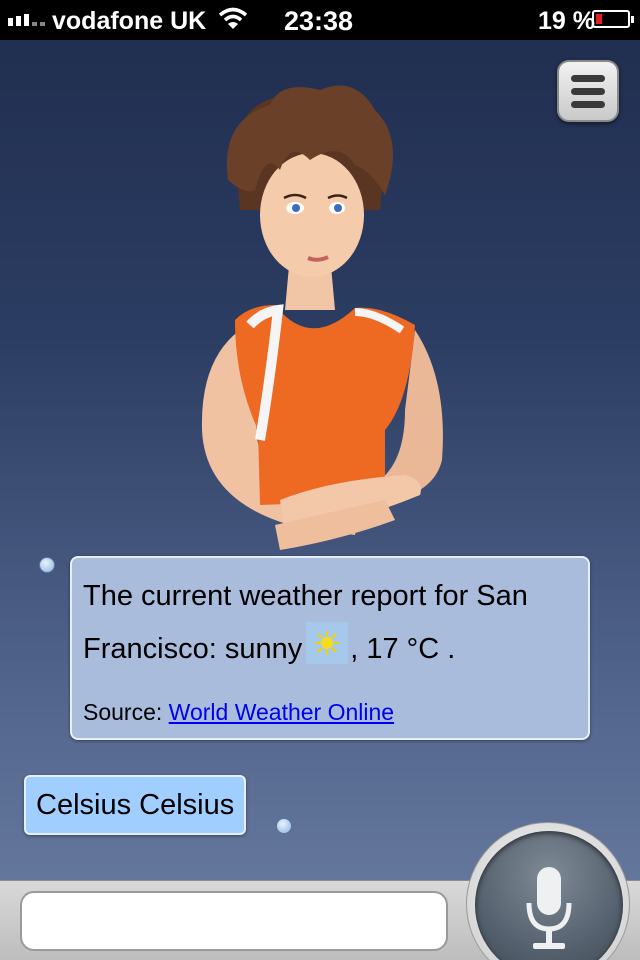 This screenshot has height=960, width=640. What do you see at coordinates (549, 908) in the screenshot?
I see `microphone-icon` at bounding box center [549, 908].